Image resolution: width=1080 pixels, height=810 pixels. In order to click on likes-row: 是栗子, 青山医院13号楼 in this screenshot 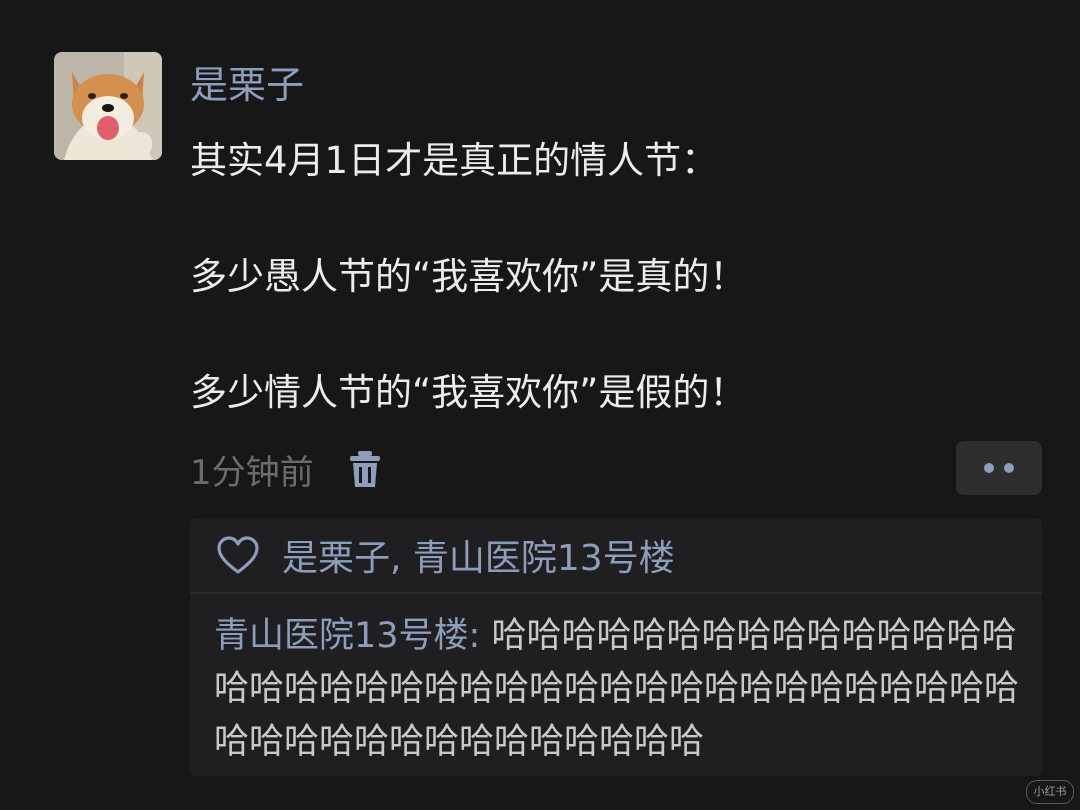, I will do `click(616, 556)`.